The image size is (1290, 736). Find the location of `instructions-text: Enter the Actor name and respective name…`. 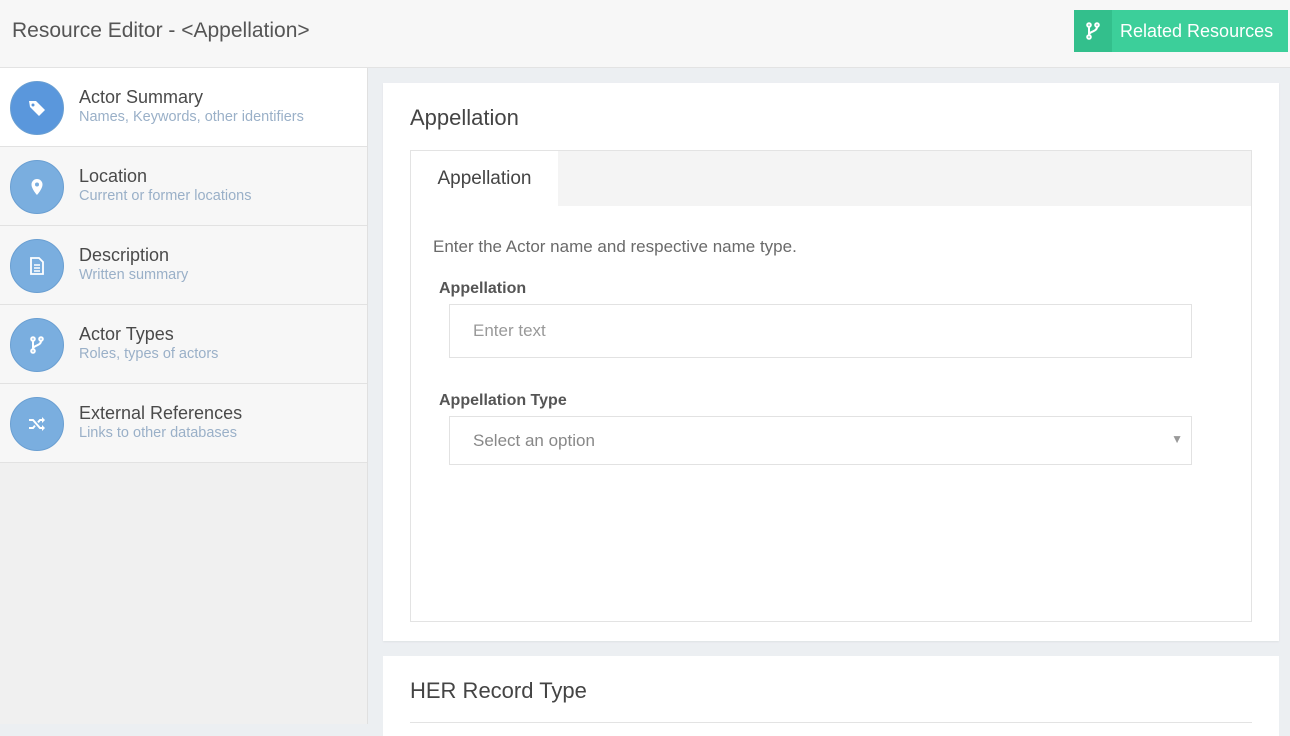

instructions-text: Enter the Actor name and respective name… is located at coordinates (615, 246).